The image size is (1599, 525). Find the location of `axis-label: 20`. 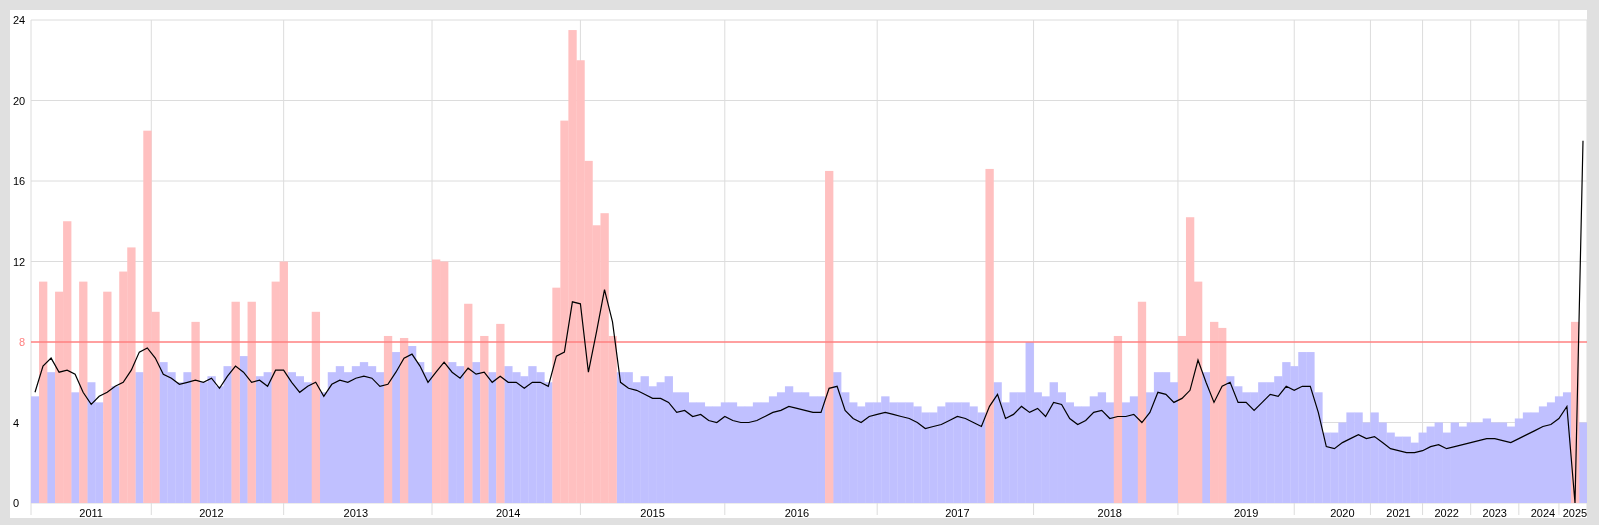

axis-label: 20 is located at coordinates (19, 100).